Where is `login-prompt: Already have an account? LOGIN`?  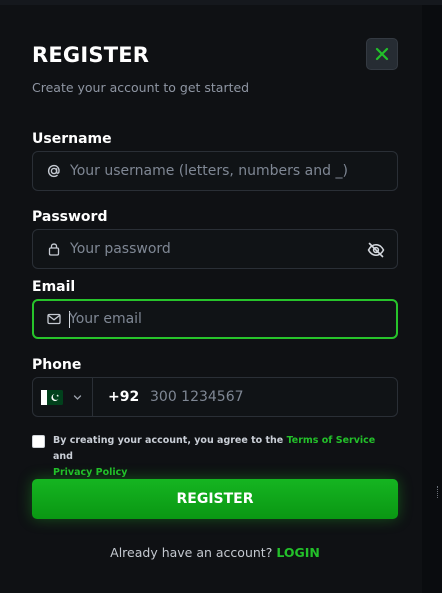
login-prompt: Already have an account? LOGIN is located at coordinates (215, 552).